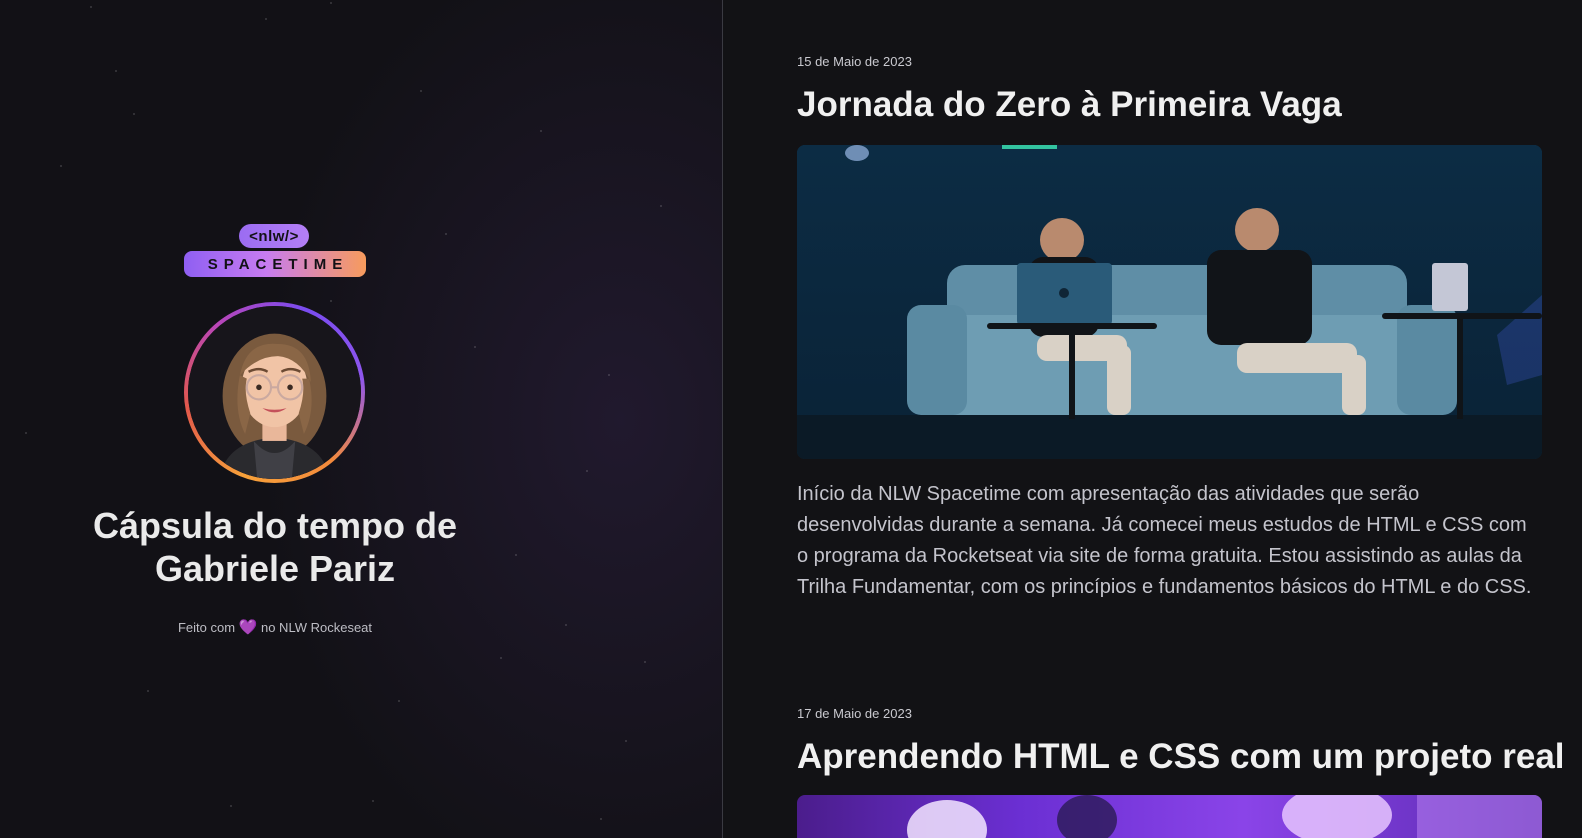 The width and height of the screenshot is (1582, 838). Describe the element at coordinates (1224, 816) in the screenshot. I see `purple-photo-illustration` at that location.